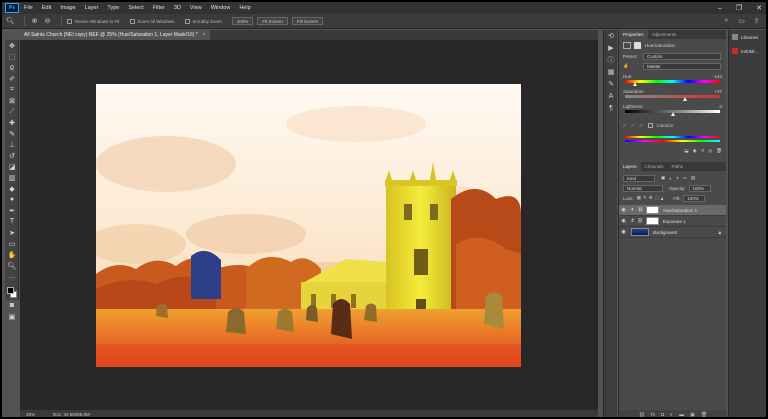  Describe the element at coordinates (177, 8) in the screenshot. I see `menu-3d: 3D` at that location.